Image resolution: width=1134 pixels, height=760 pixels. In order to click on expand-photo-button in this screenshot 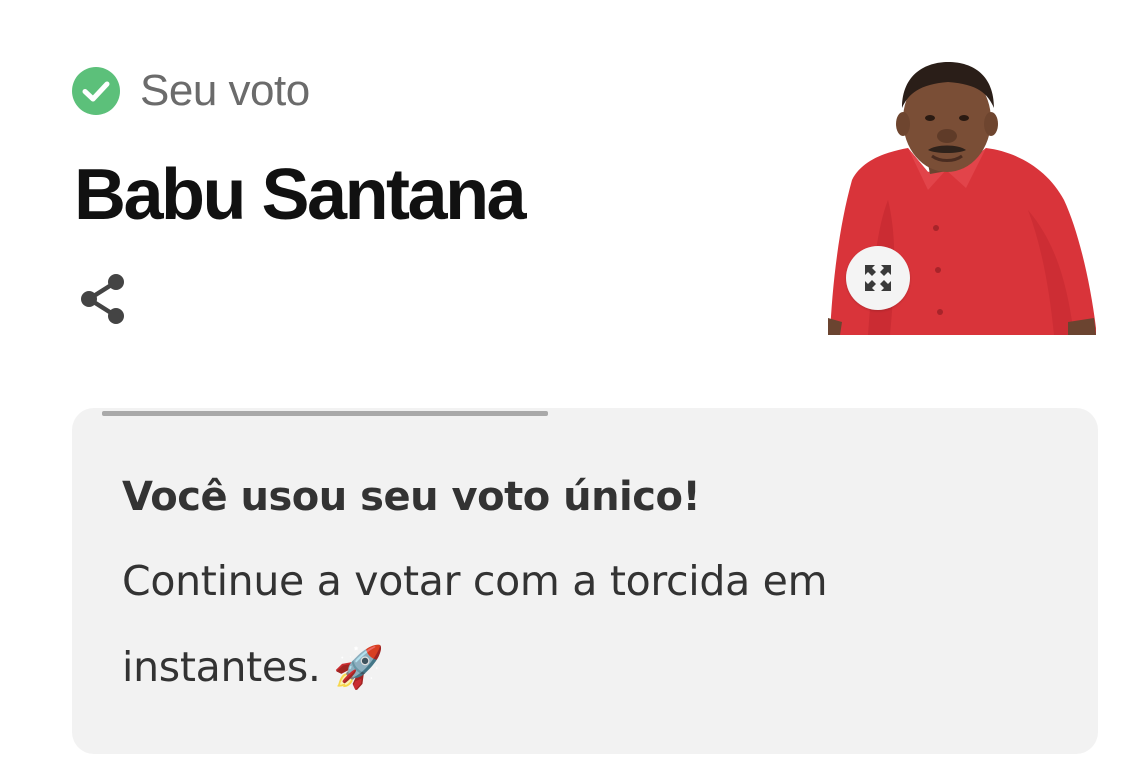, I will do `click(878, 278)`.